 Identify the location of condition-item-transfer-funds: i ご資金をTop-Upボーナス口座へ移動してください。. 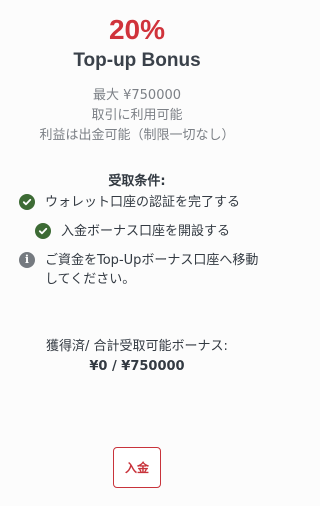
(141, 270).